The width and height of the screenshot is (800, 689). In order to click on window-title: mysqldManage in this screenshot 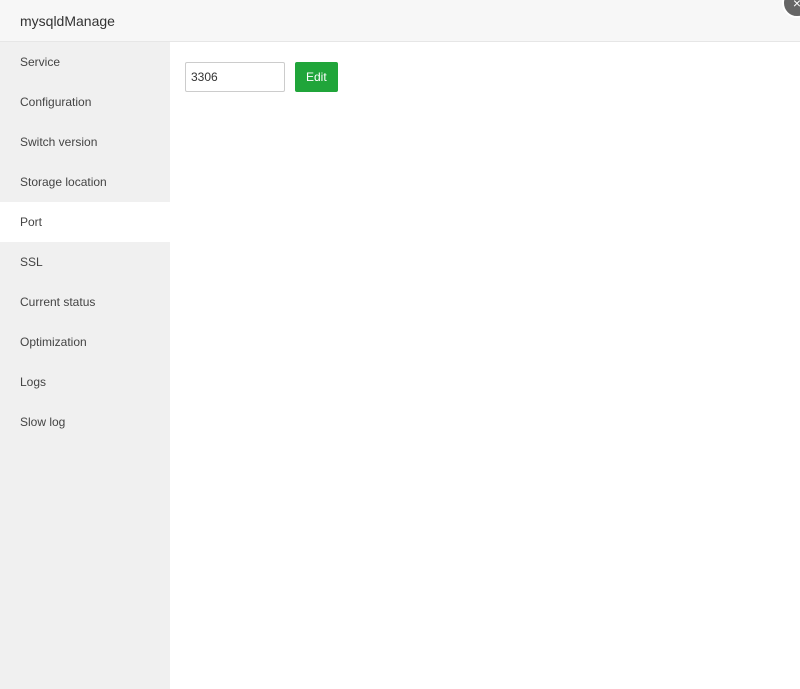, I will do `click(400, 21)`.